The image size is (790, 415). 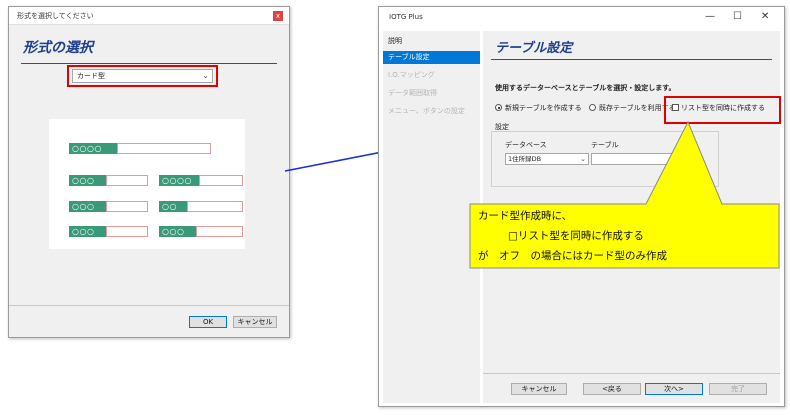 I want to click on minimize-icon: —, so click(x=710, y=16).